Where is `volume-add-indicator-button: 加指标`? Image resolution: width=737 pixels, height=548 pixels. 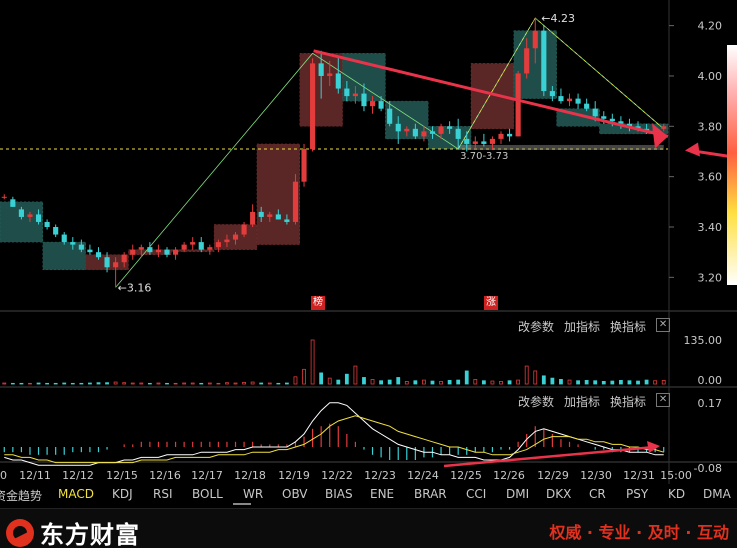
volume-add-indicator-button: 加指标 is located at coordinates (582, 326).